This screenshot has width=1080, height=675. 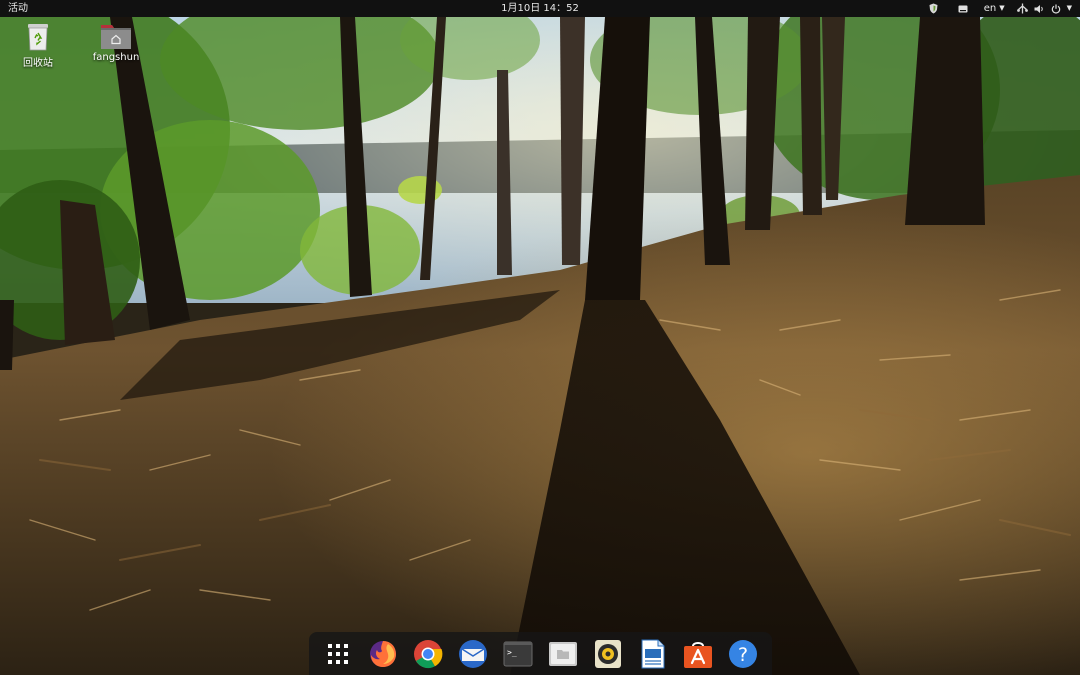 I want to click on dock-music, so click(x=608, y=654).